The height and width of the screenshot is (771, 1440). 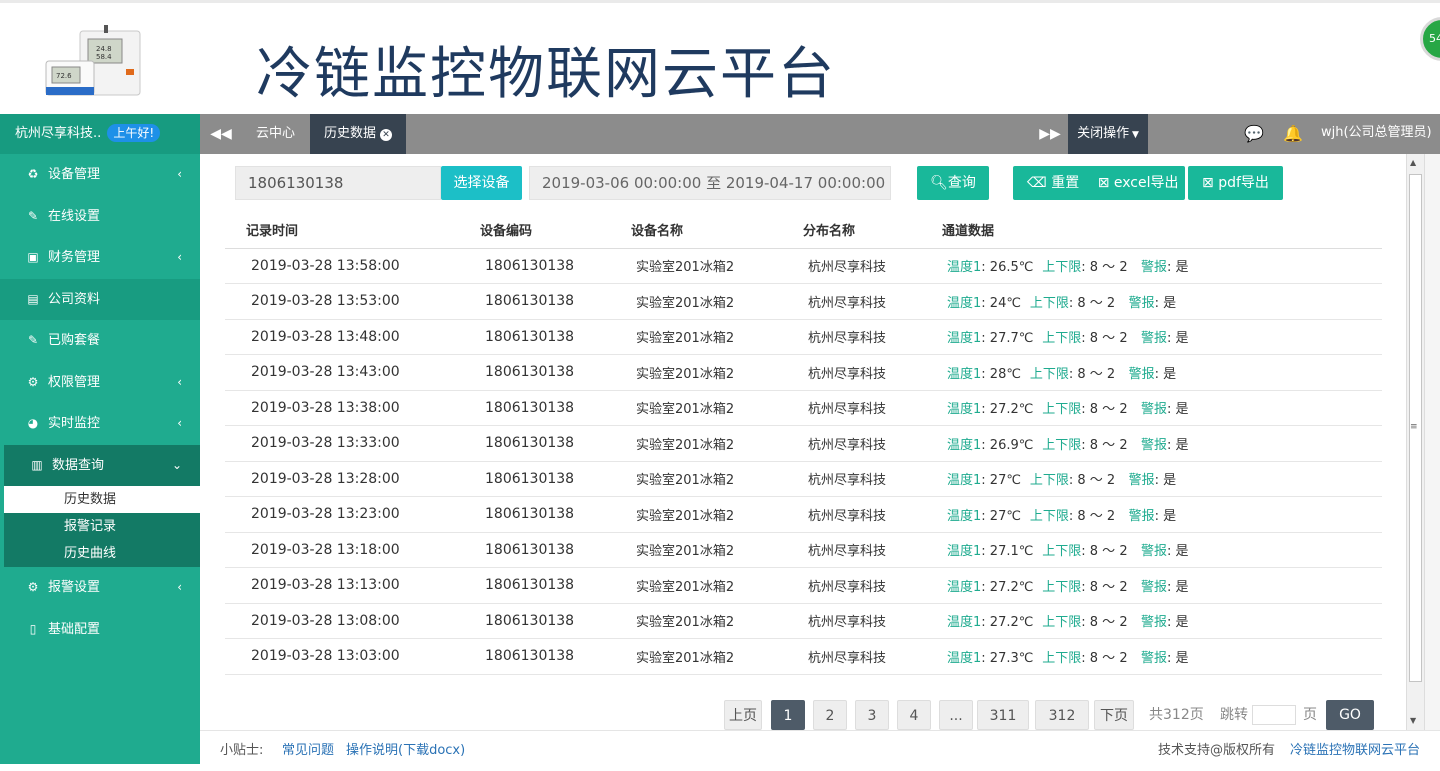 I want to click on close-tab-icon: ✕, so click(x=386, y=135).